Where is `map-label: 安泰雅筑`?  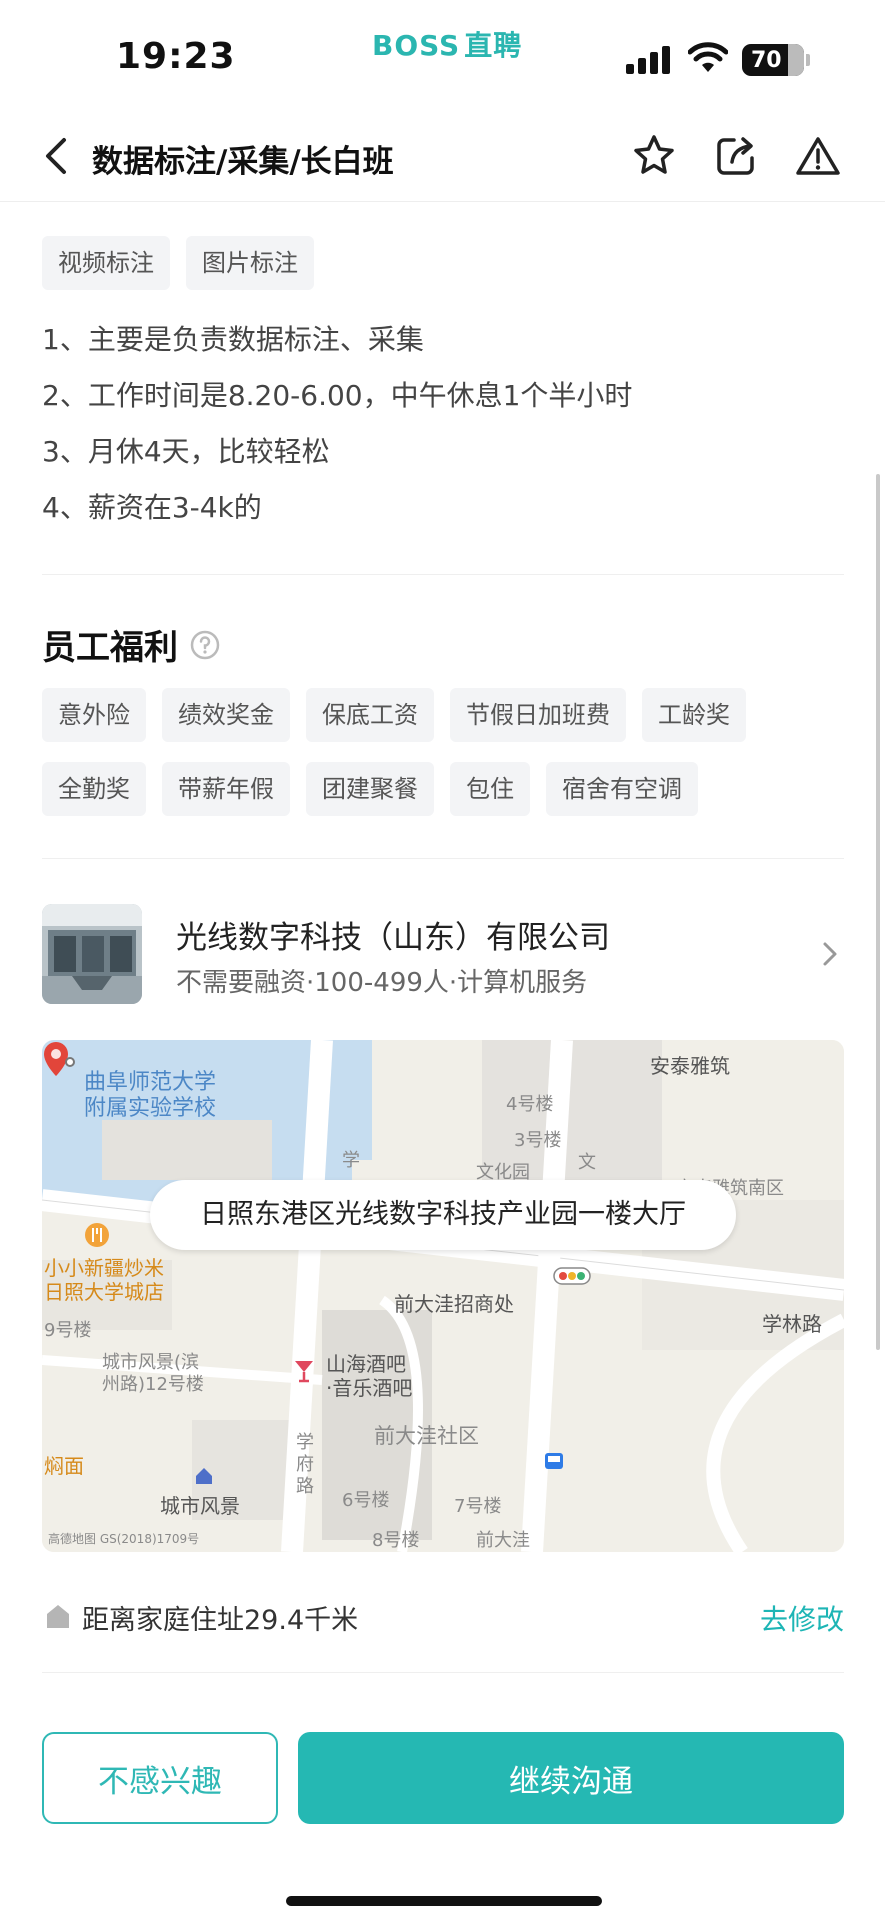 map-label: 安泰雅筑 is located at coordinates (690, 1066).